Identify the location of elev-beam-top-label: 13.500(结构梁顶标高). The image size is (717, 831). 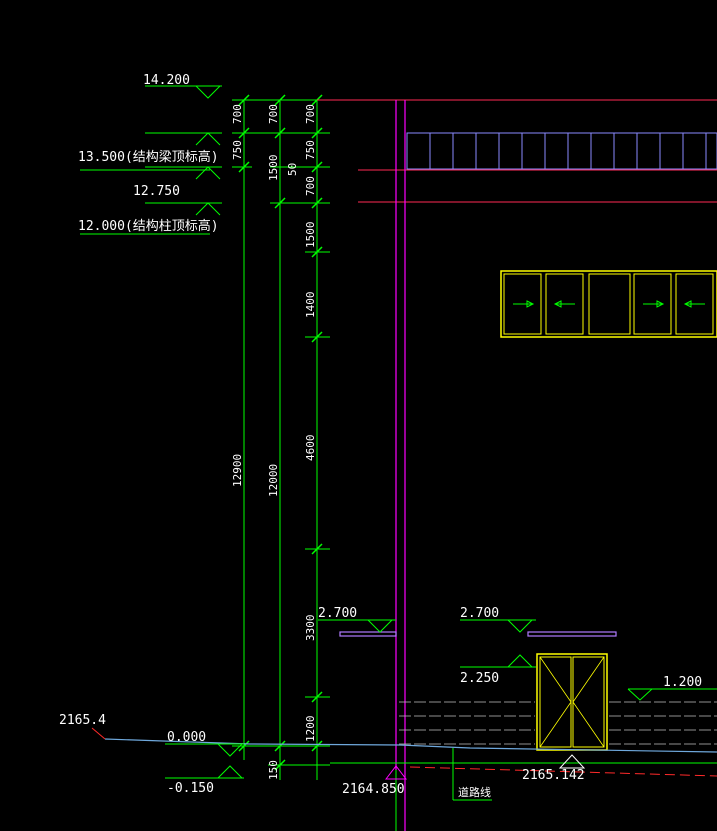
(148, 157).